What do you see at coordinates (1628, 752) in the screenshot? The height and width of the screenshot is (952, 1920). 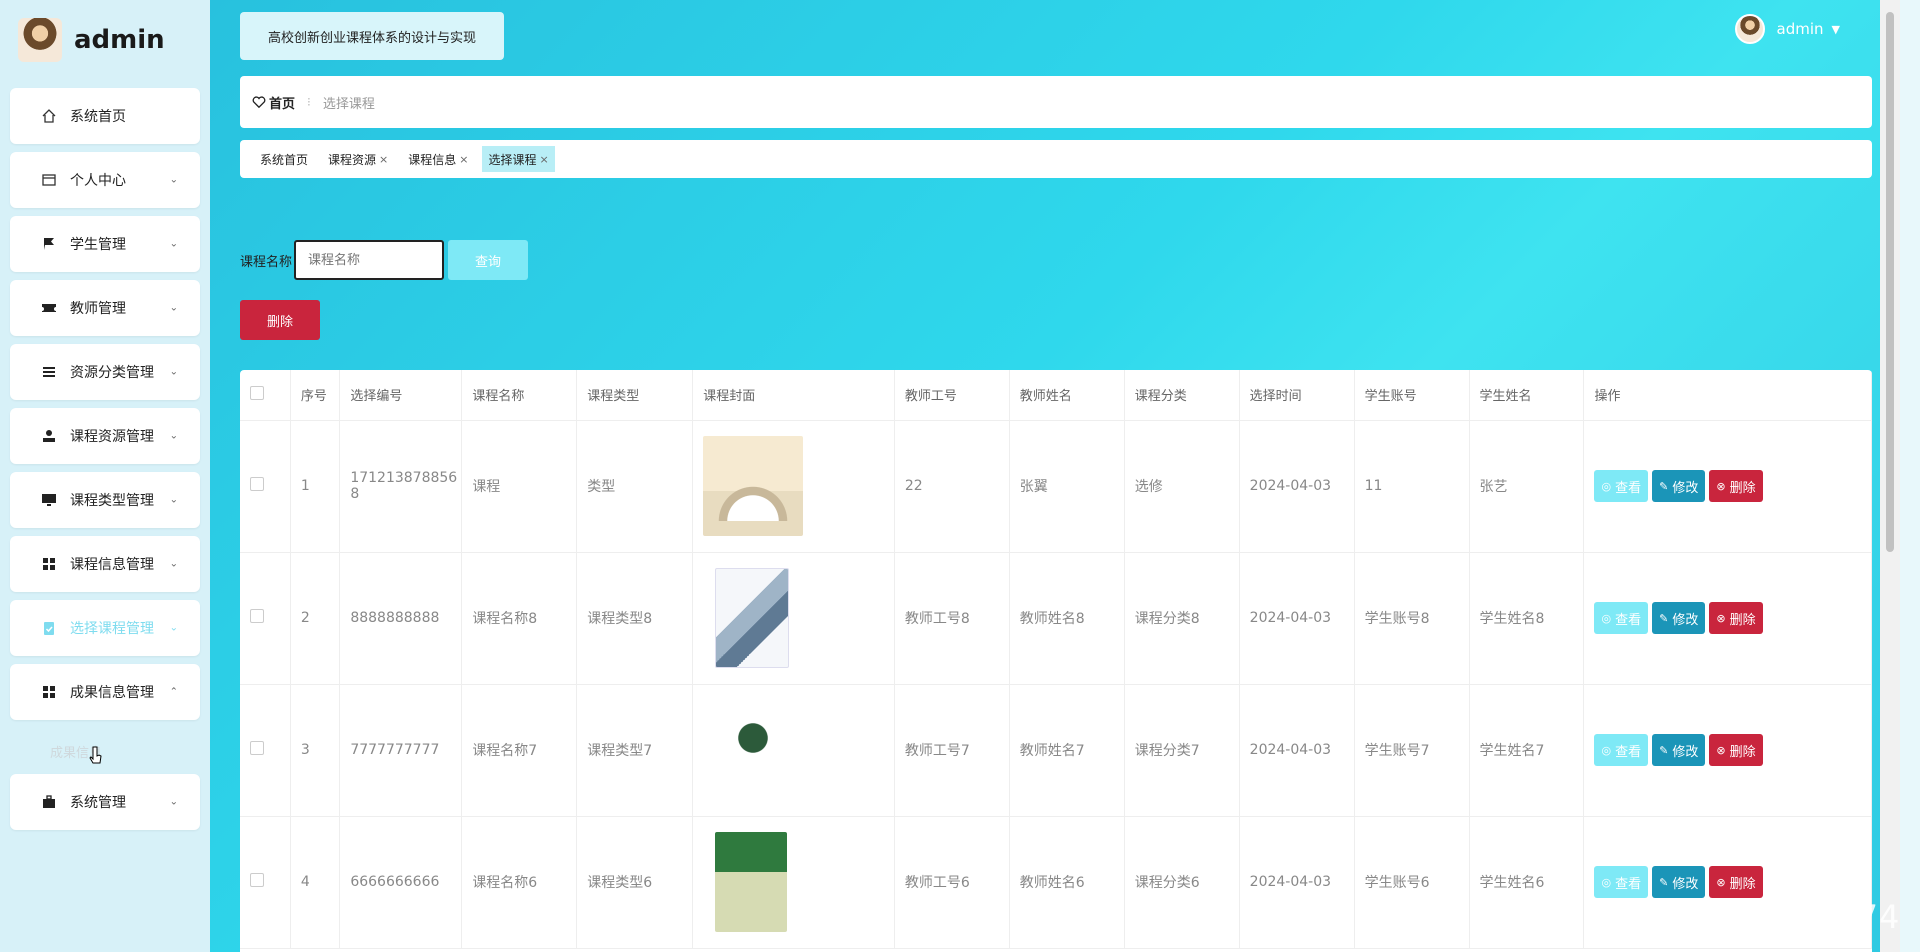 I see `view-label: 查看` at bounding box center [1628, 752].